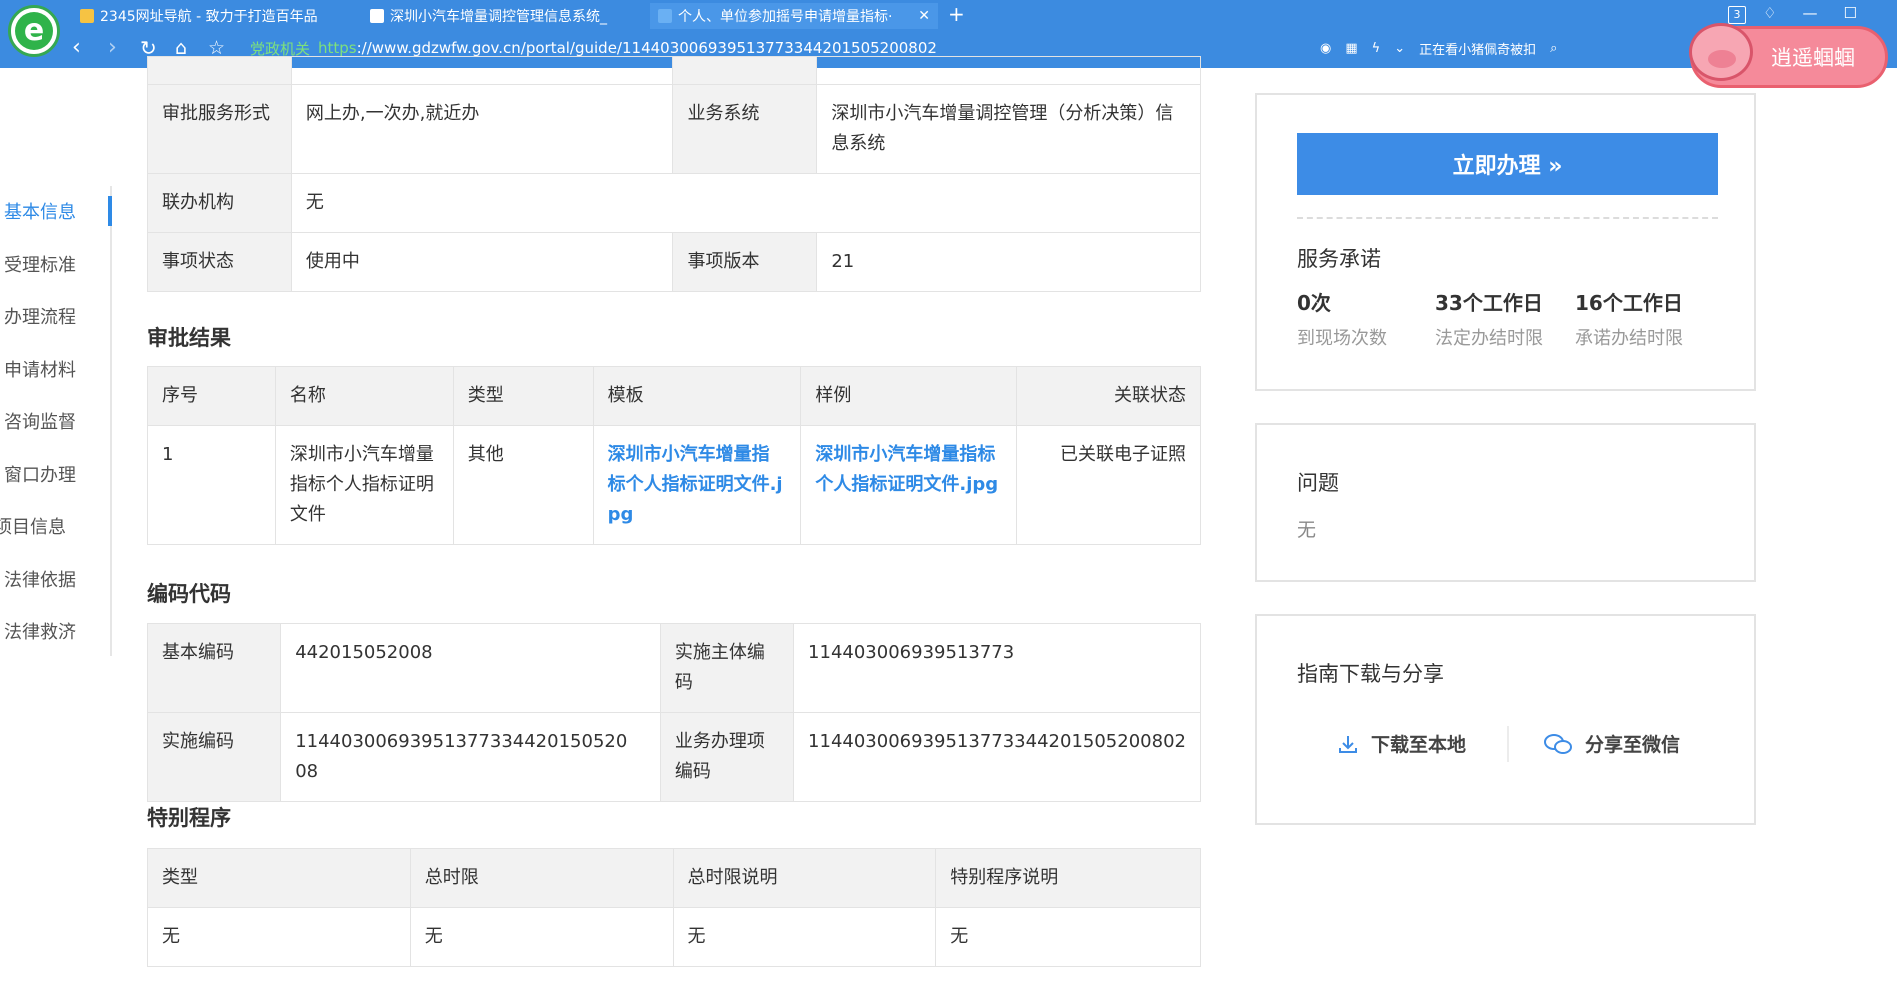  Describe the element at coordinates (214, 757) in the screenshot. I see `cell-label: 实施编码` at that location.